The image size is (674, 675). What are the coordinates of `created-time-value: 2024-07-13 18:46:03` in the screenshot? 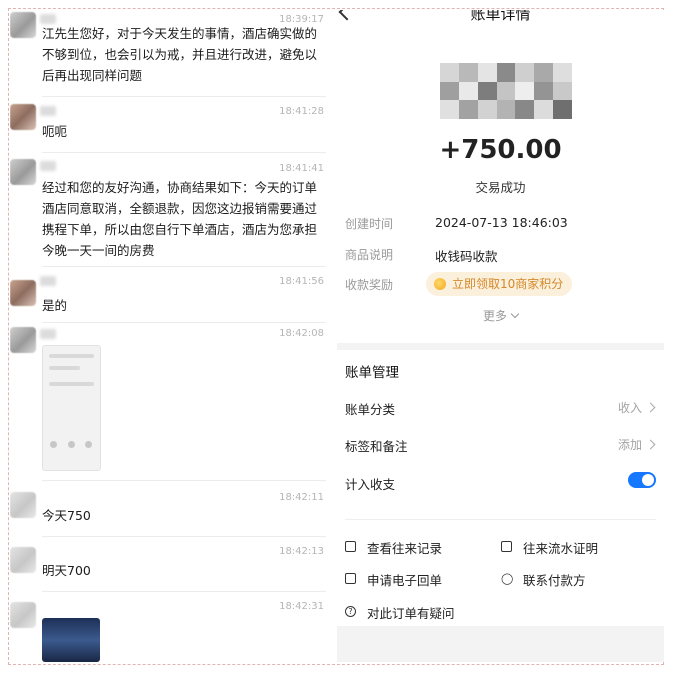 It's located at (501, 222).